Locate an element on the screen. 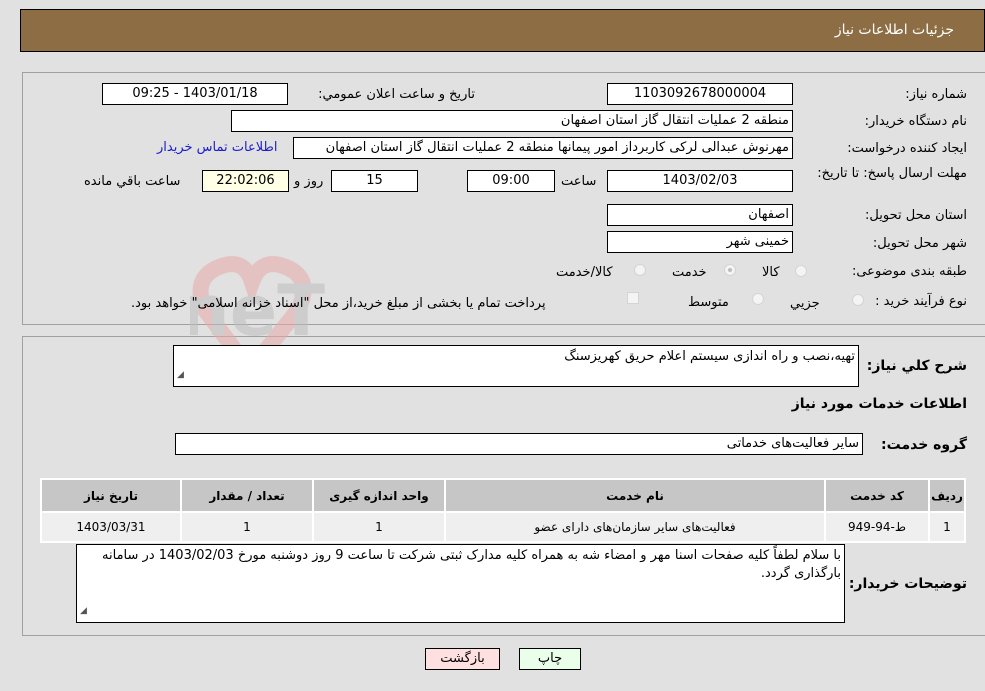  category-radio-goods is located at coordinates (801, 271).